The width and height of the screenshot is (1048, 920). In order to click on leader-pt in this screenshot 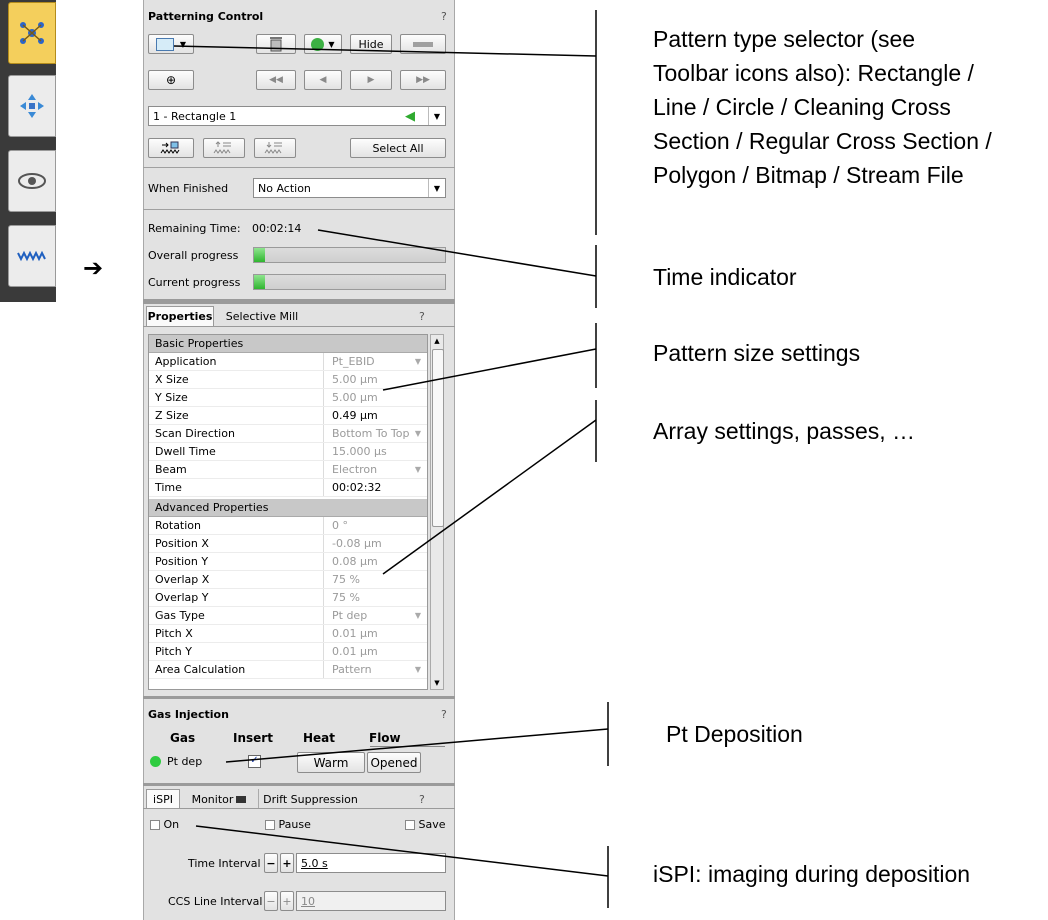, I will do `click(417, 745)`.